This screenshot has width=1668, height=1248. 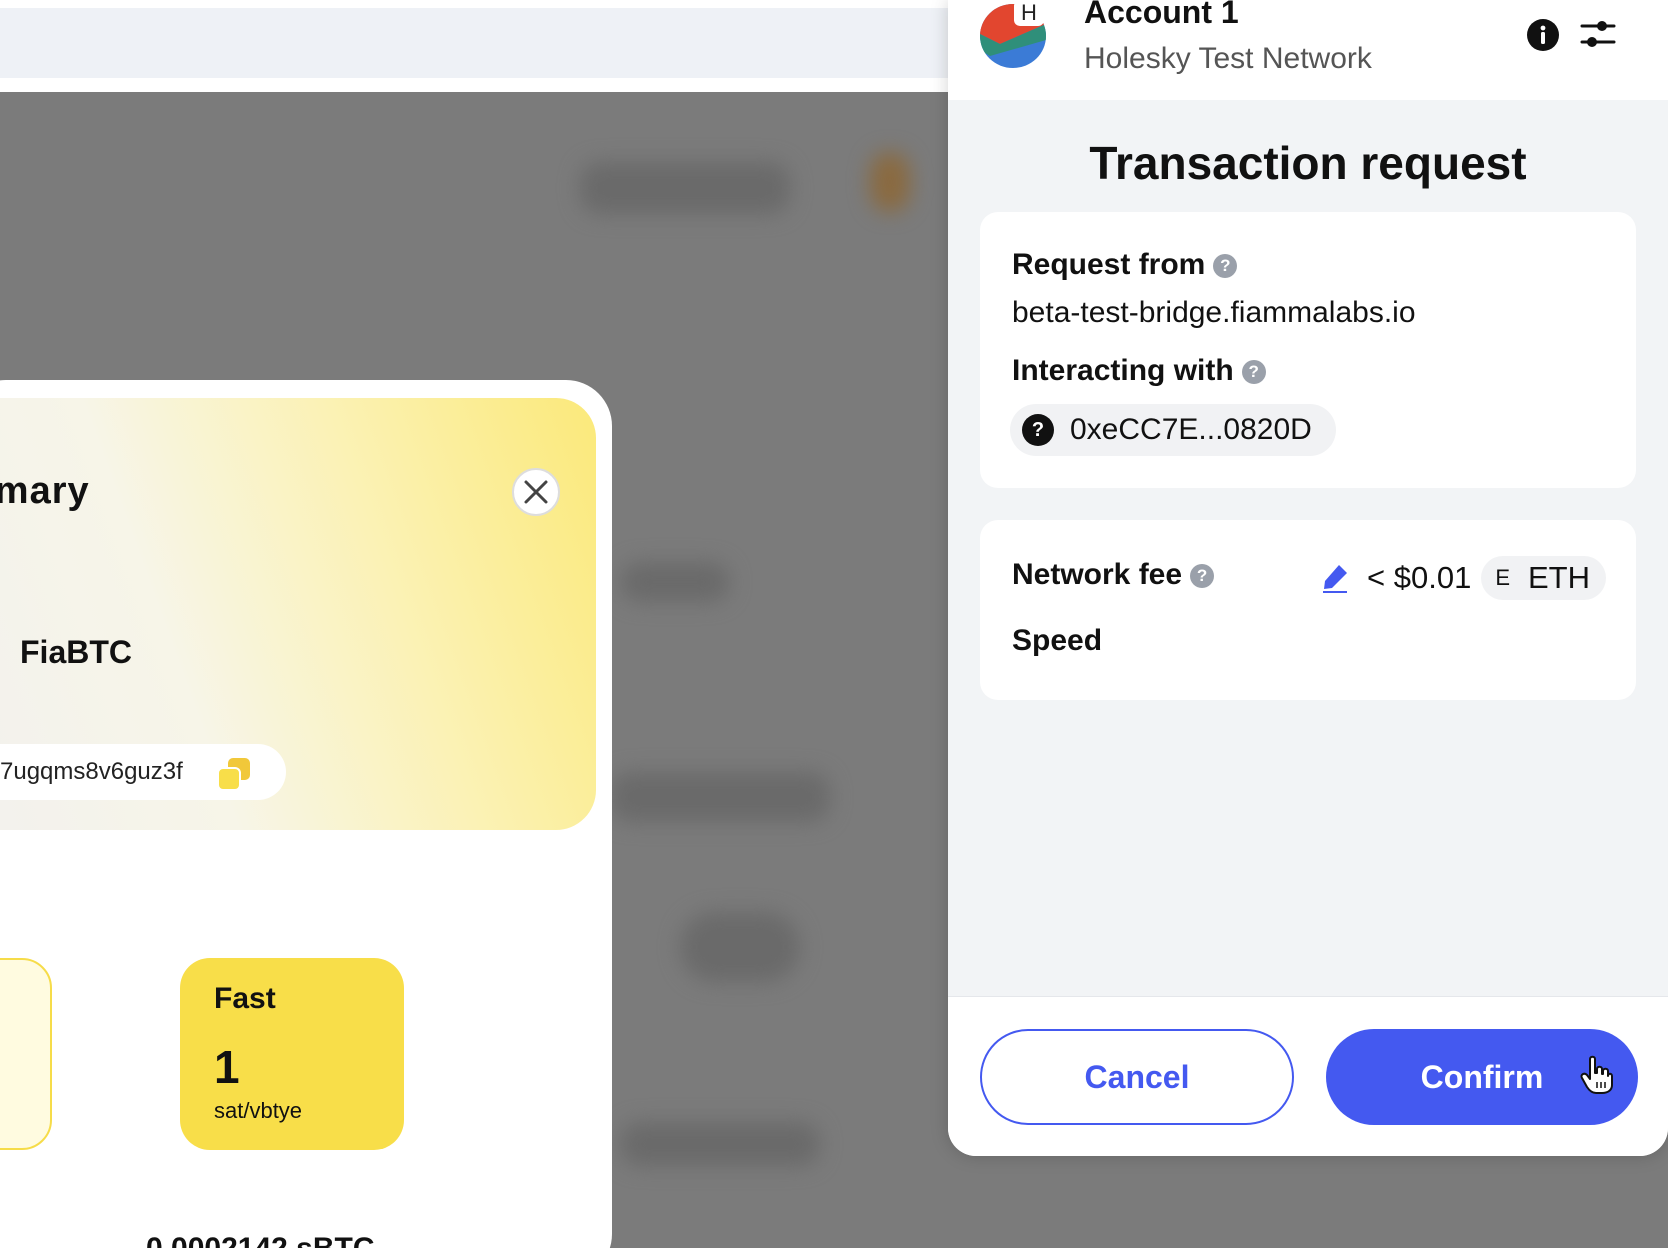 I want to click on contract-address-pill: ? 0xeCC7E...0820D, so click(x=1173, y=430).